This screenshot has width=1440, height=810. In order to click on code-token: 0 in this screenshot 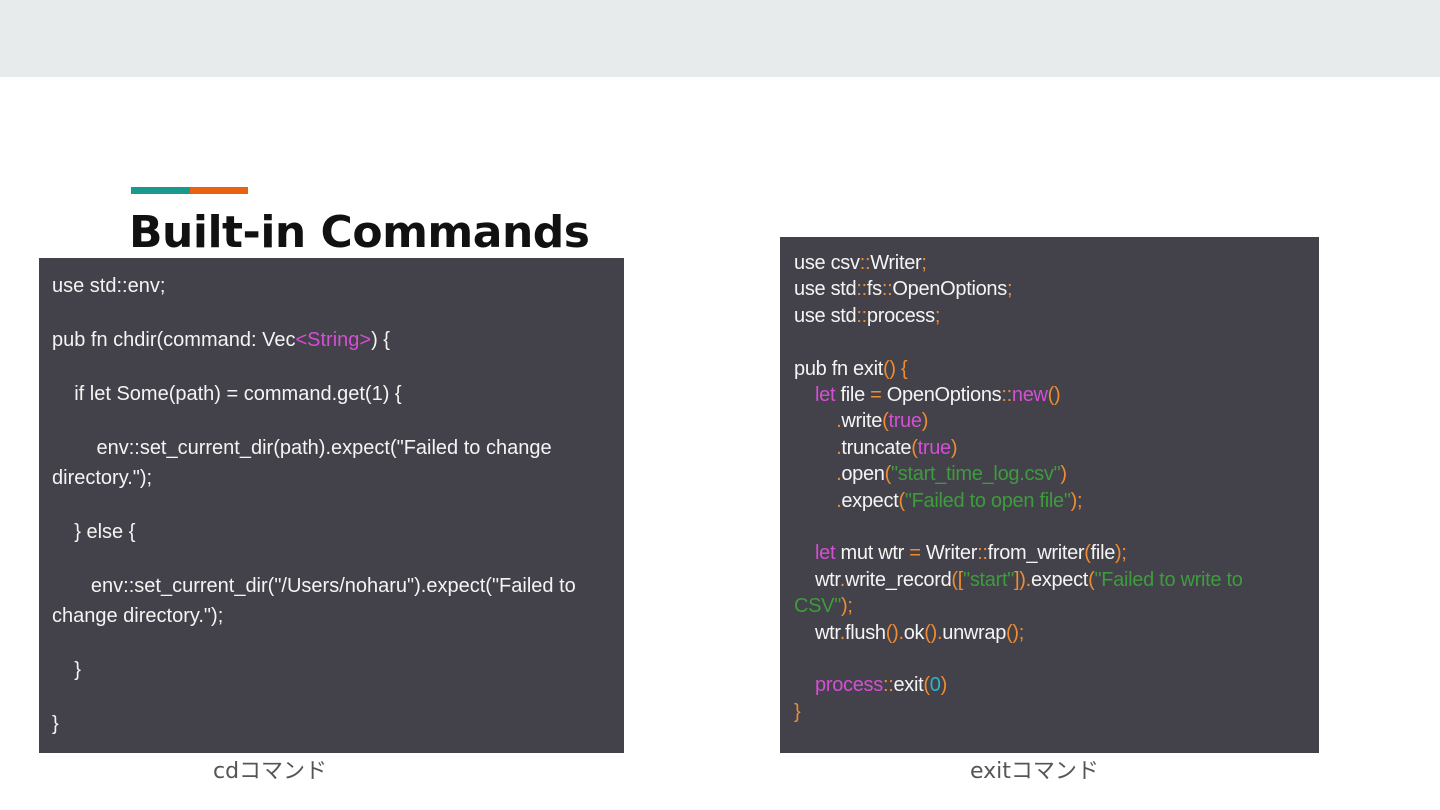, I will do `click(935, 685)`.